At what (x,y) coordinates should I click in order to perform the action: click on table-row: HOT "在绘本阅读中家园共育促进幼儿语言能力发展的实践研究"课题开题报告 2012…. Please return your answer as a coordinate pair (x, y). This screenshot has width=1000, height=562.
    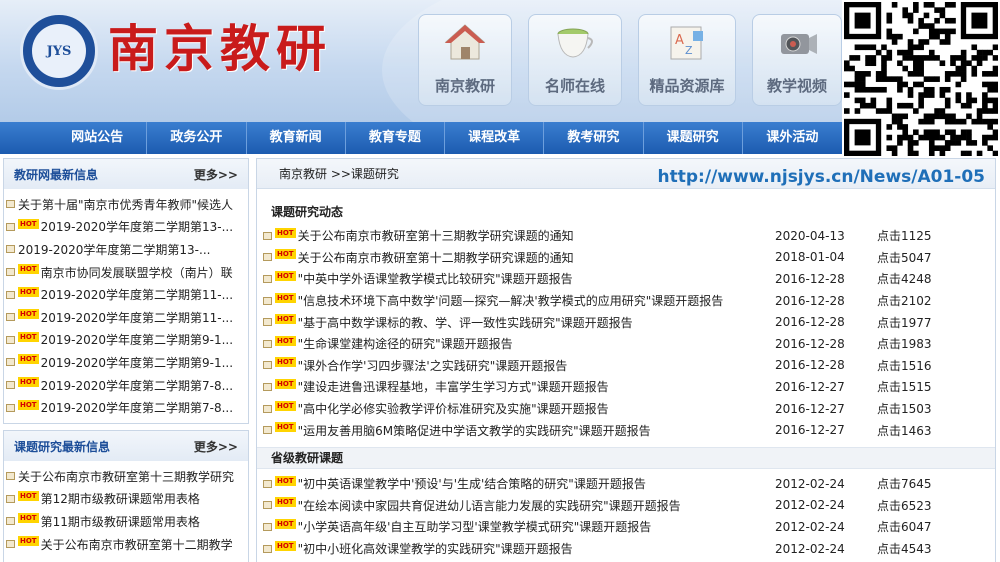
    Looking at the image, I should click on (626, 506).